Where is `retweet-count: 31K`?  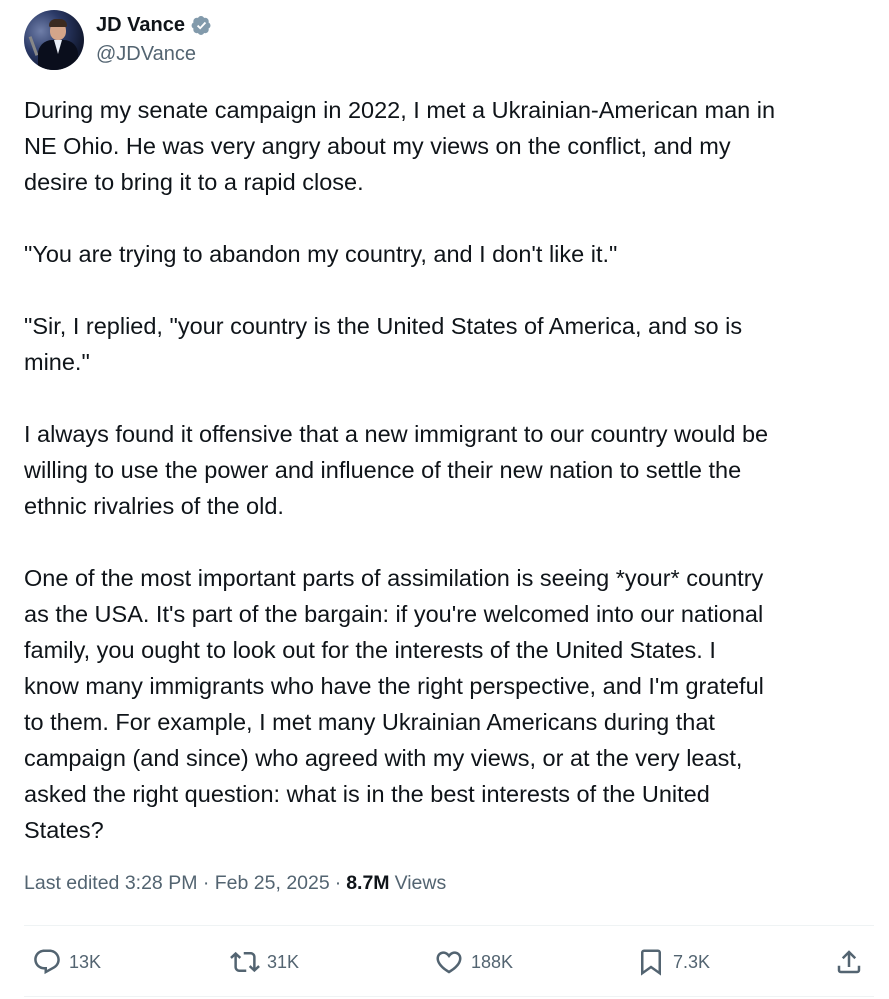 retweet-count: 31K is located at coordinates (283, 961).